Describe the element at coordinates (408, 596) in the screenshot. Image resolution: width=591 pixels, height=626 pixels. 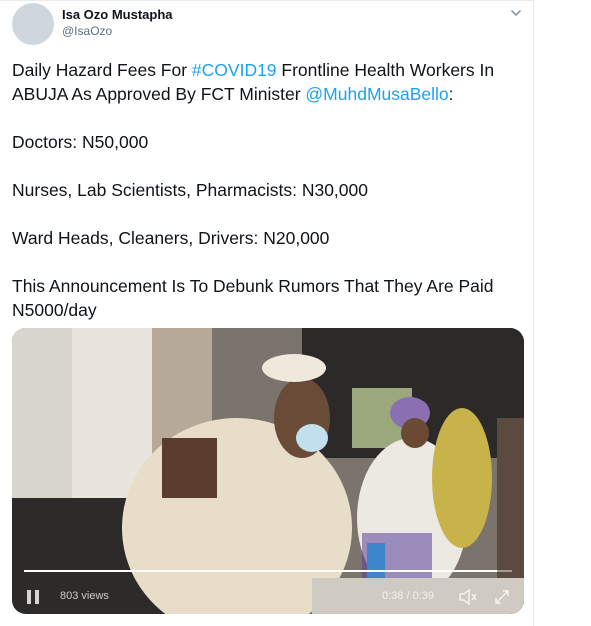
I see `video-timestamp: 0:38 / 0:39` at that location.